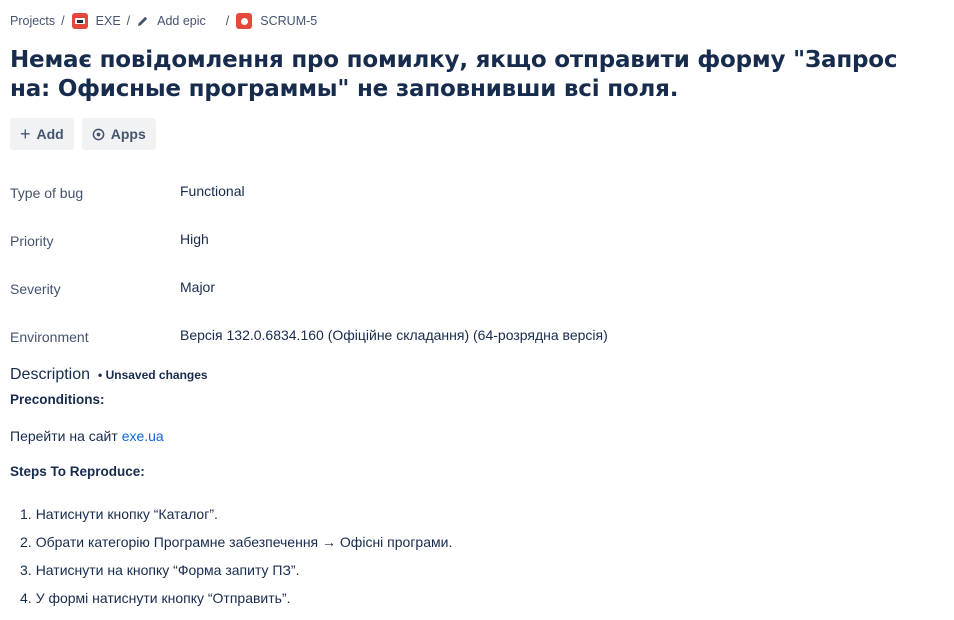  I want to click on step-number: 4., so click(26, 598).